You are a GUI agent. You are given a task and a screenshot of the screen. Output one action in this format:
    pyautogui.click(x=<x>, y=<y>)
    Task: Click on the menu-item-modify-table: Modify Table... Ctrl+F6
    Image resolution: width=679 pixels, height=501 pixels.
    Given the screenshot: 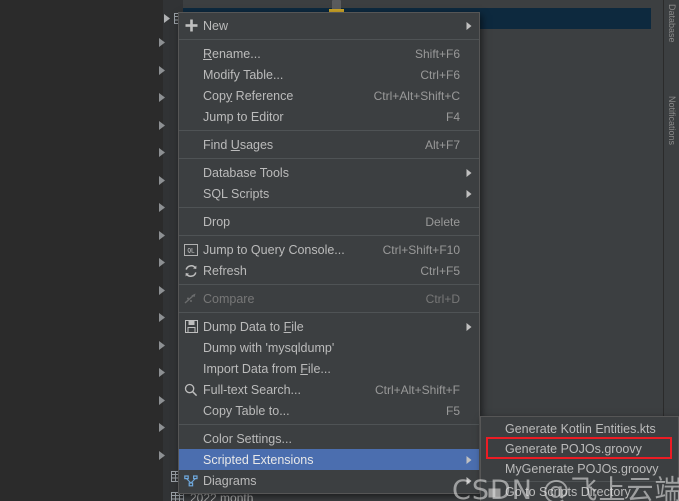 What is the action you would take?
    pyautogui.click(x=329, y=74)
    